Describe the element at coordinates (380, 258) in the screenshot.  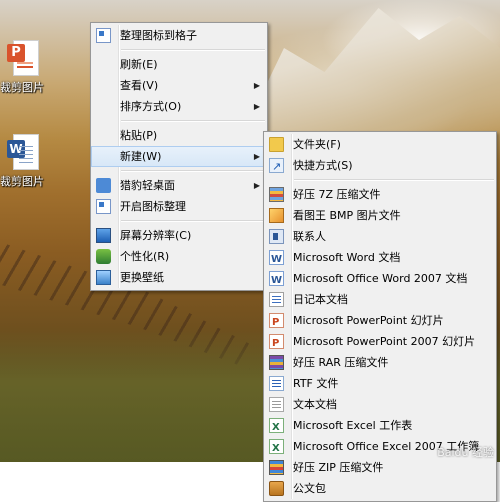
I see `new-item-word-document: Microsoft Word 文档` at that location.